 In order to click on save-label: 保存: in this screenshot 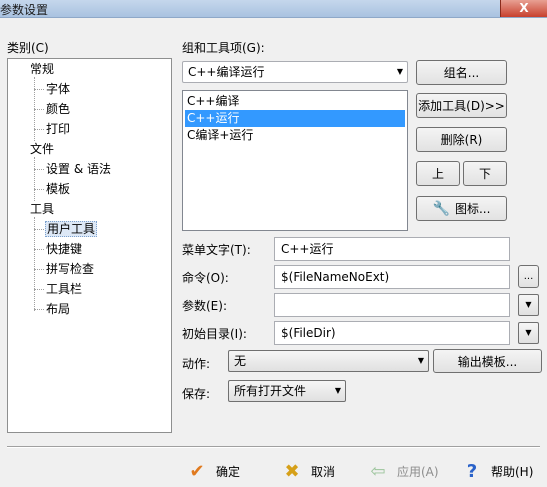, I will do `click(196, 394)`.